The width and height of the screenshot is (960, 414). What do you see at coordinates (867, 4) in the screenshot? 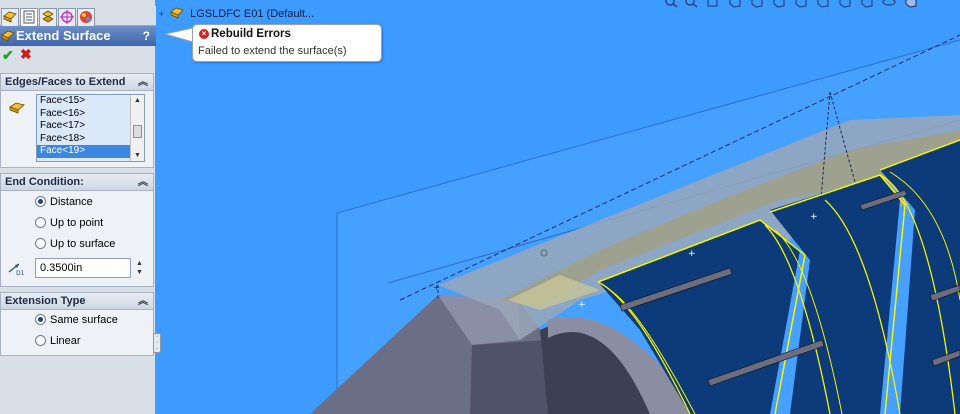
I see `view-settings-icon` at bounding box center [867, 4].